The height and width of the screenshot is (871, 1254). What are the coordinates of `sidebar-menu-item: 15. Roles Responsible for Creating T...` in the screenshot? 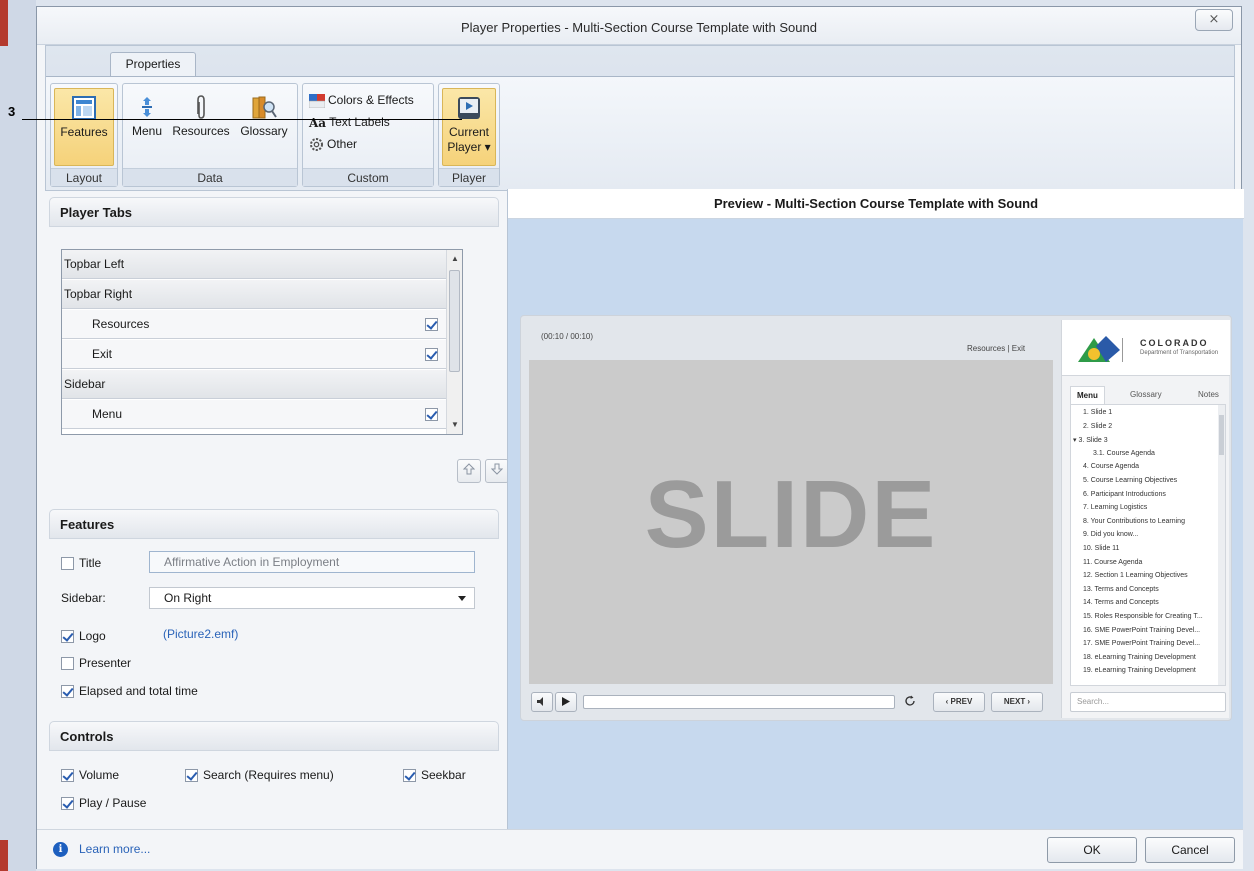 It's located at (1143, 616).